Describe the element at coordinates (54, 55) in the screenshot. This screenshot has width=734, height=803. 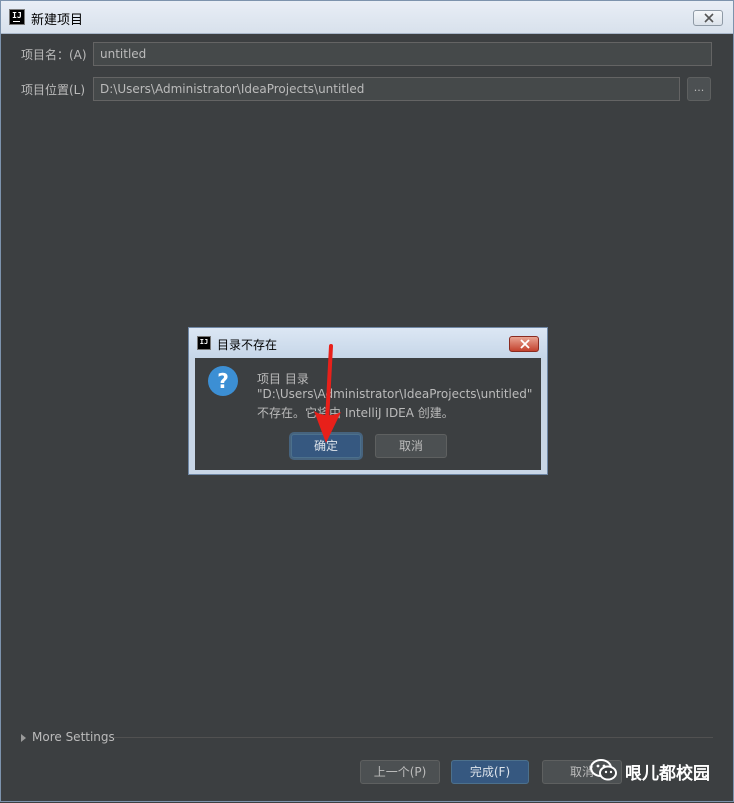
I see `project-name-label: 项目名：(A)` at that location.